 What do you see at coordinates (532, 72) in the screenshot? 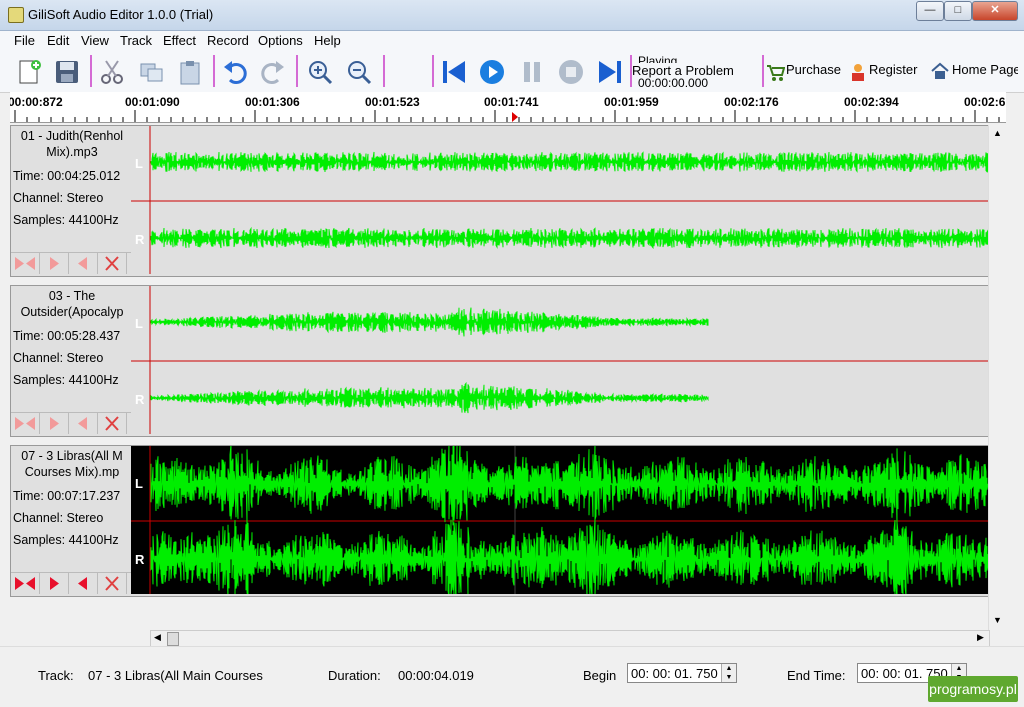
I see `pause-icon` at bounding box center [532, 72].